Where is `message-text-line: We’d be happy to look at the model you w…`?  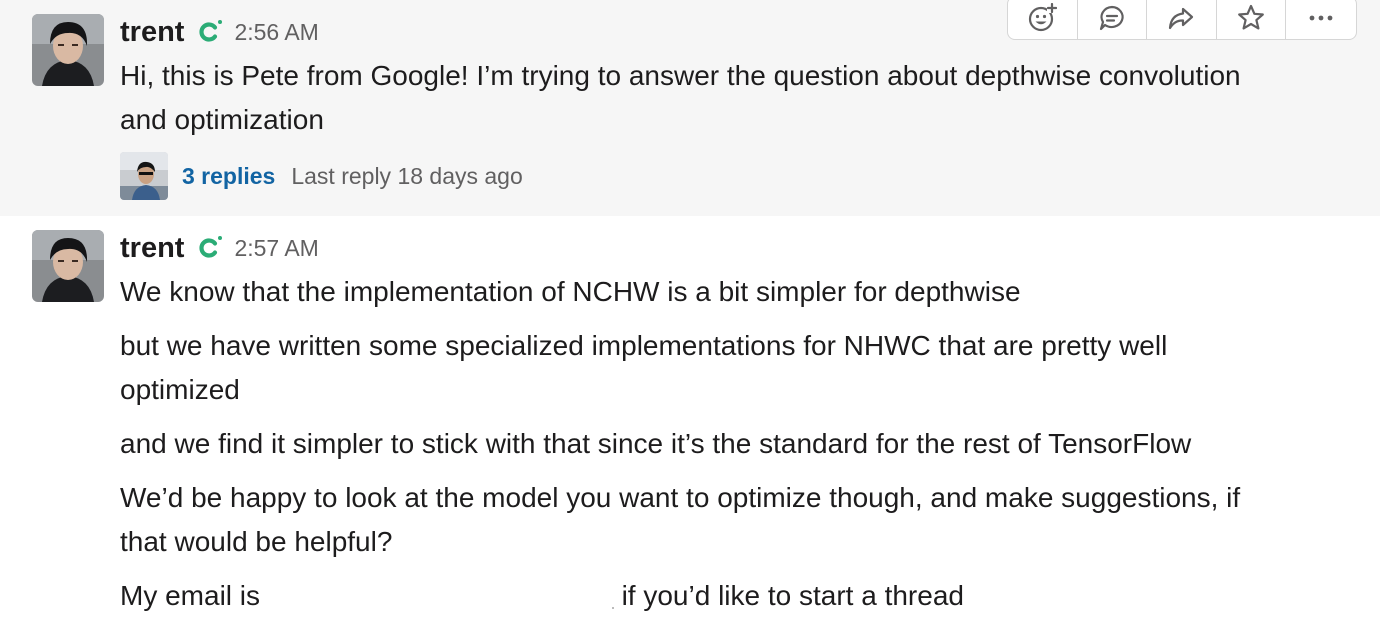
message-text-line: We’d be happy to look at the model you w… is located at coordinates (680, 497).